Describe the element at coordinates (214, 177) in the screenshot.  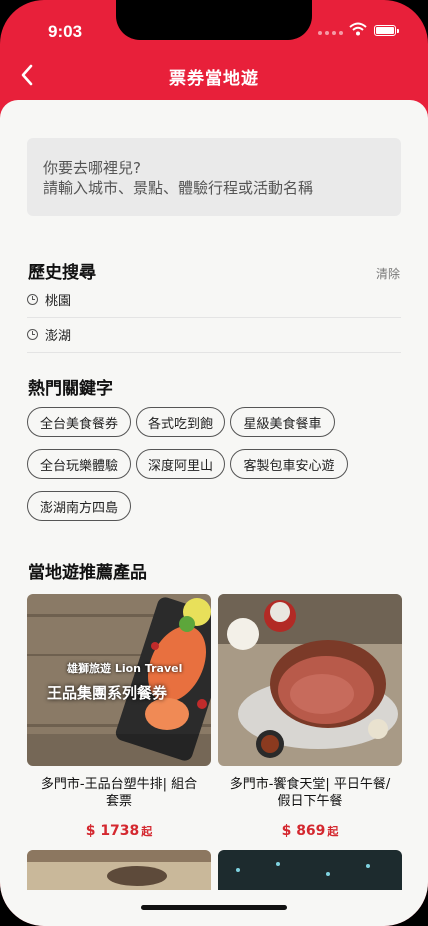
I see `search-input: 你要去哪裡兒? 請輸入城市、景點、體驗行程或活動名稱` at that location.